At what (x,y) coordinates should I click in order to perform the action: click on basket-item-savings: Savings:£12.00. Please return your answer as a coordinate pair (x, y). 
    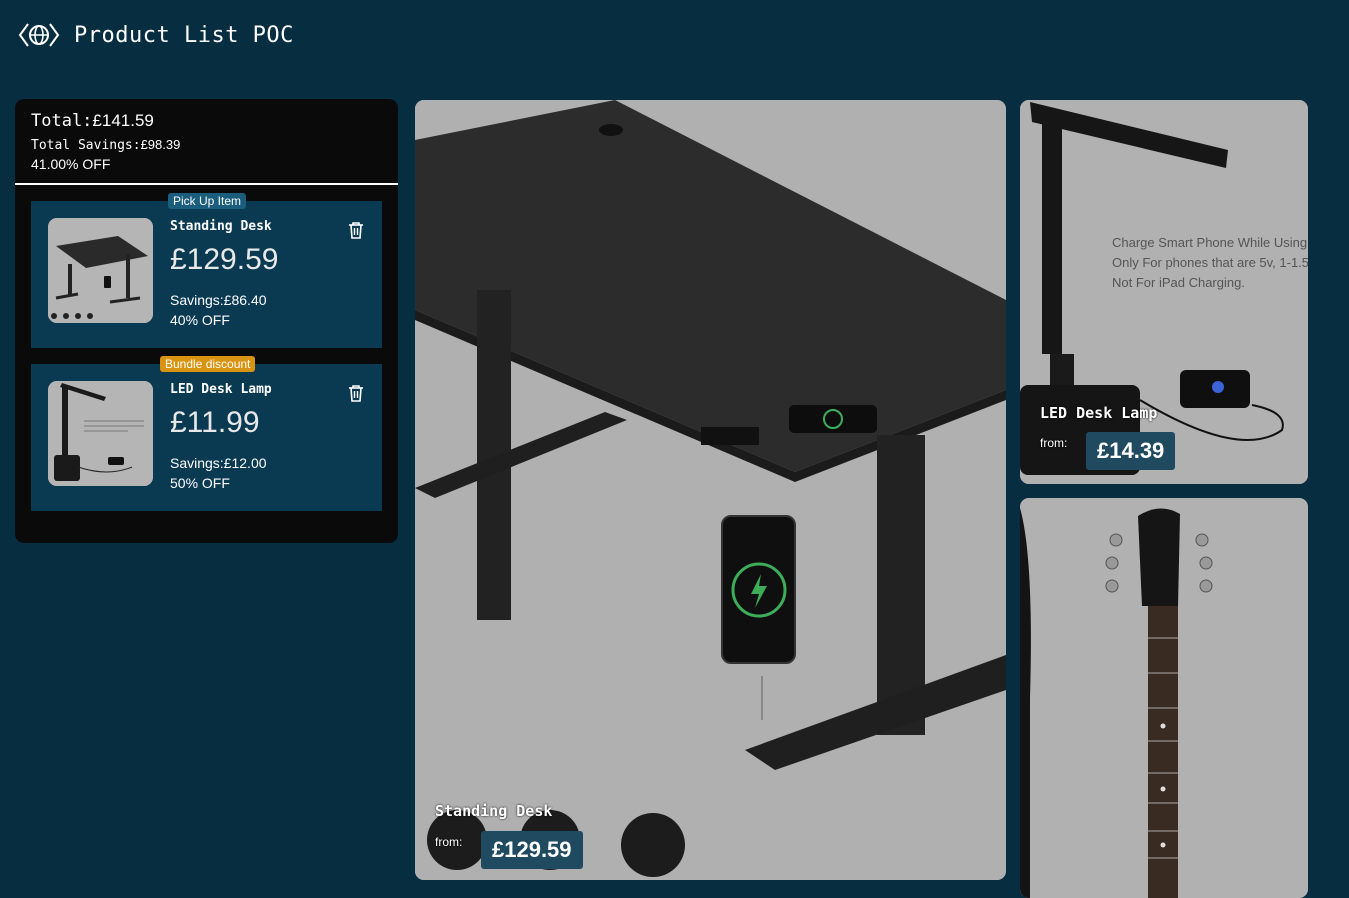
    Looking at the image, I should click on (218, 463).